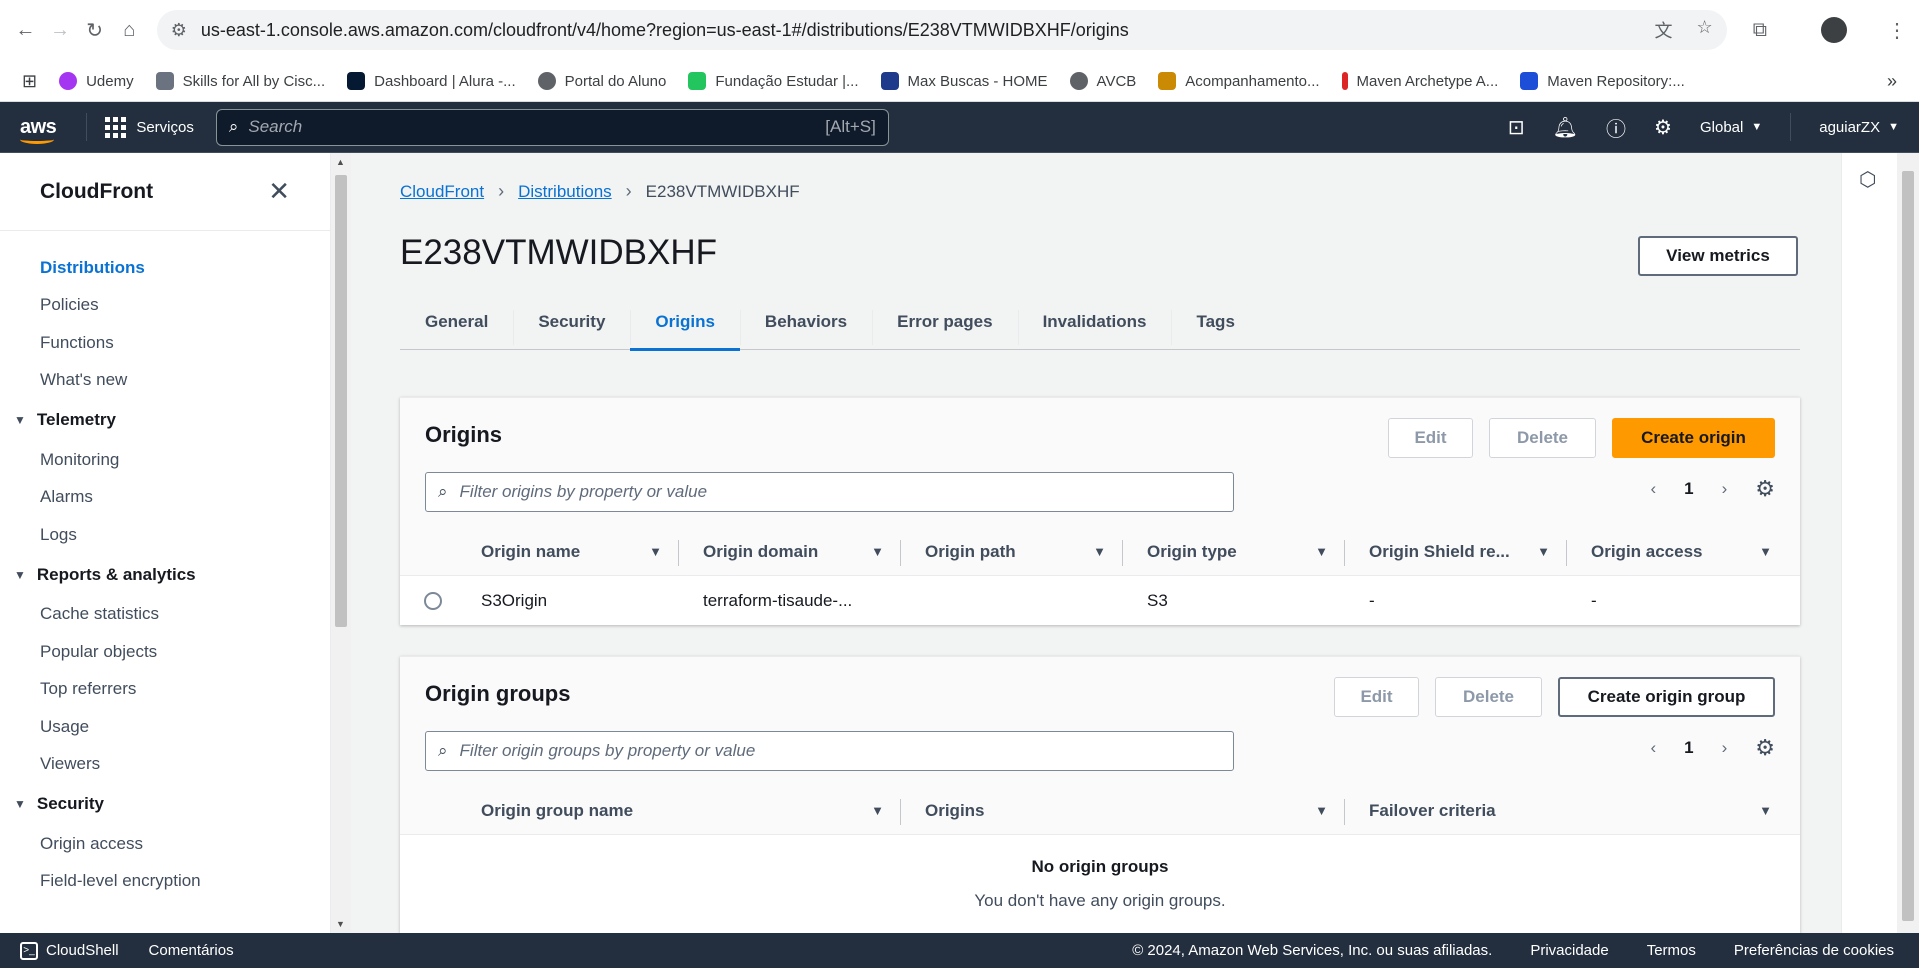 The image size is (1919, 968). Describe the element at coordinates (165, 575) in the screenshot. I see `sidebar-section-reports: ▼ Reports & analytics` at that location.